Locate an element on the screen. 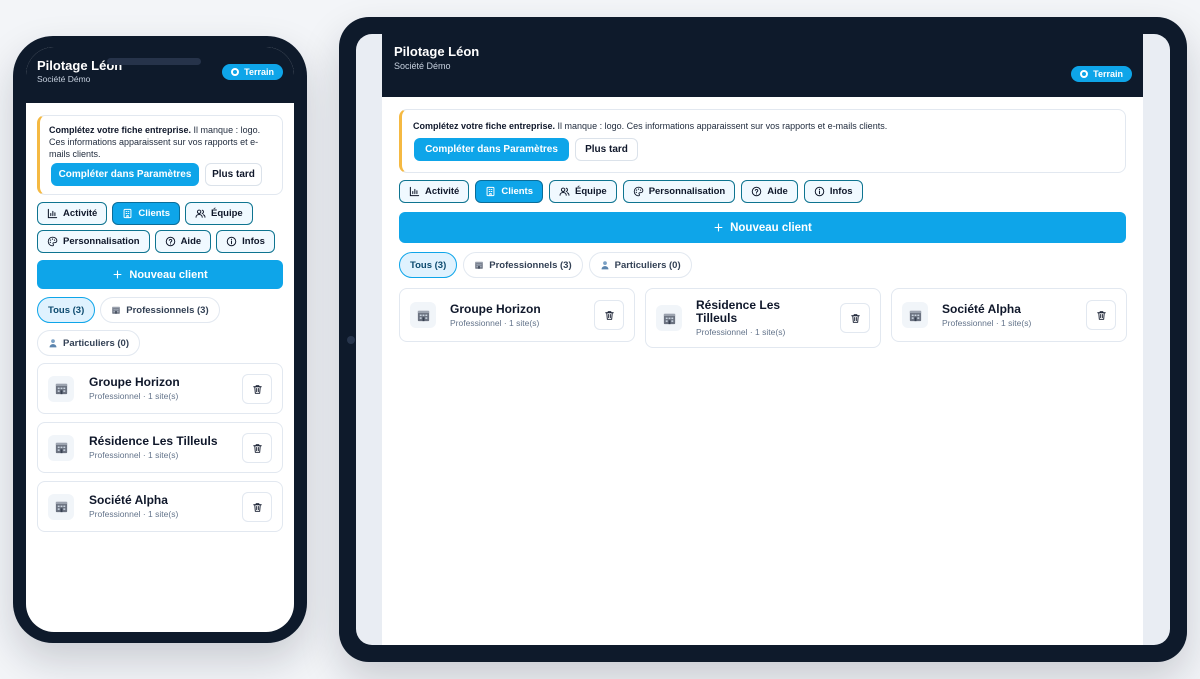 This screenshot has height=679, width=1200. client-filters: Tous (3) Professionnels (3) is located at coordinates (128, 310).